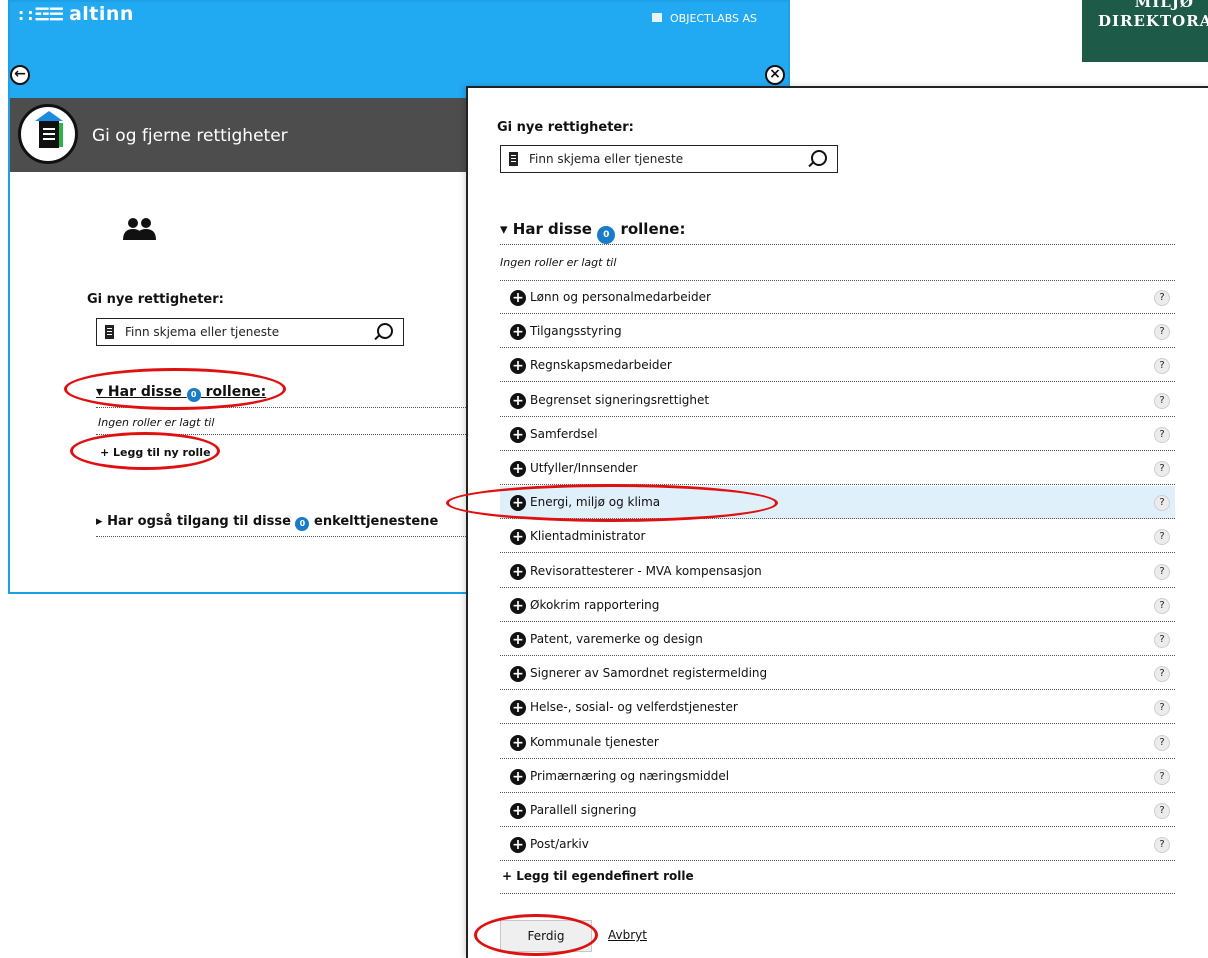  I want to click on role-item: + Primærnæring og næringsmiddel?, so click(837, 776).